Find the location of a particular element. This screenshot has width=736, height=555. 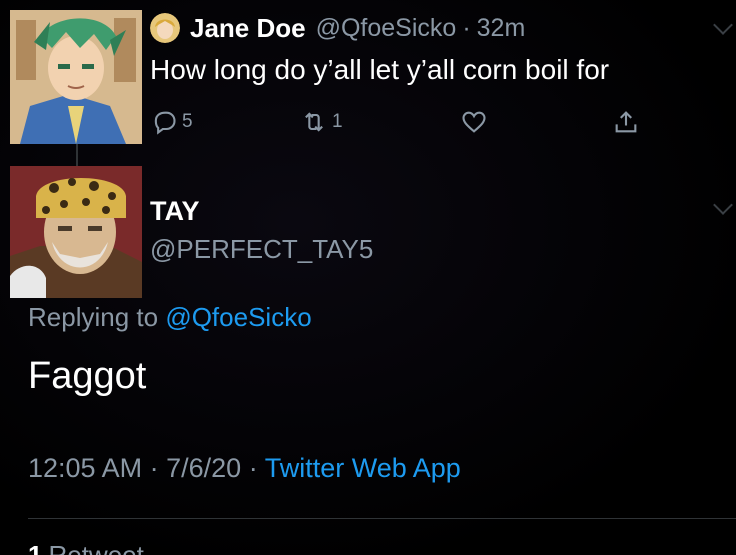

tay-avatar is located at coordinates (76, 232).